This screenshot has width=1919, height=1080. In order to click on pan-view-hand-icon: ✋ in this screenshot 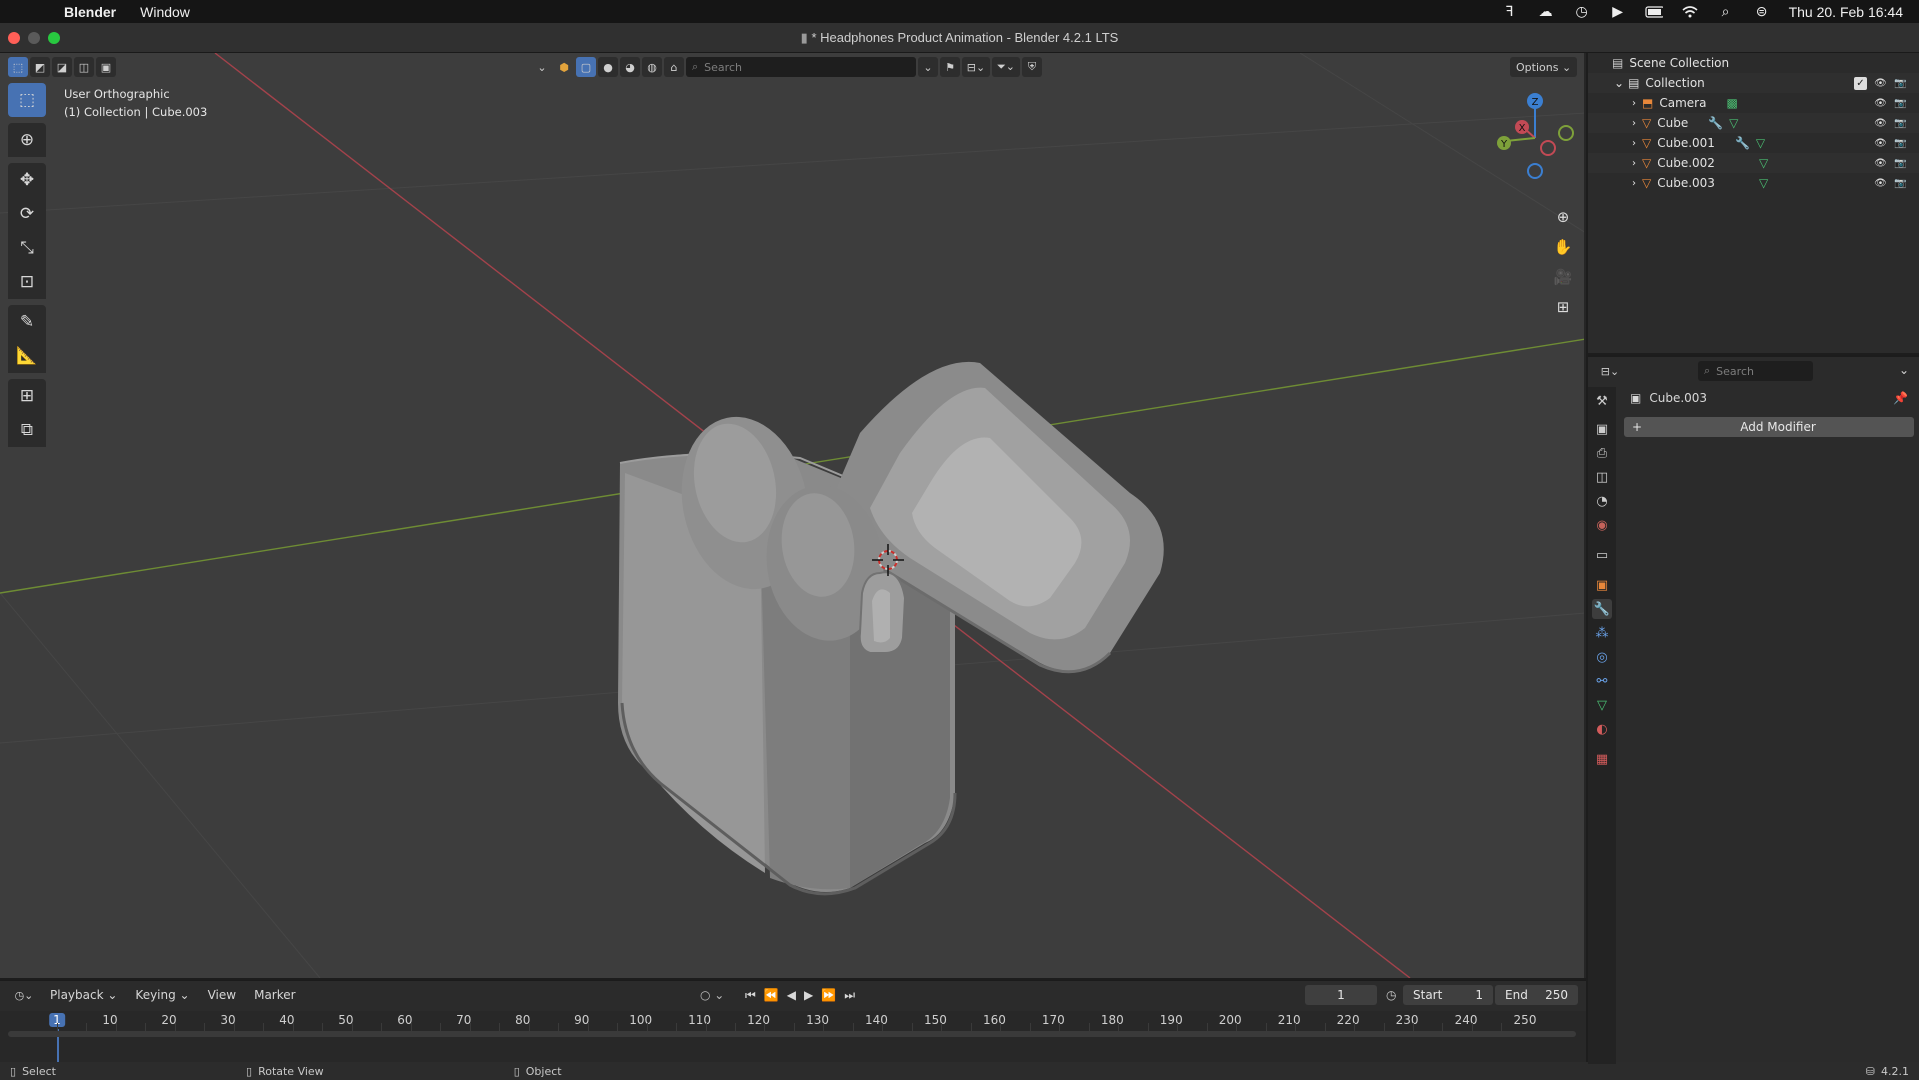, I will do `click(1563, 247)`.